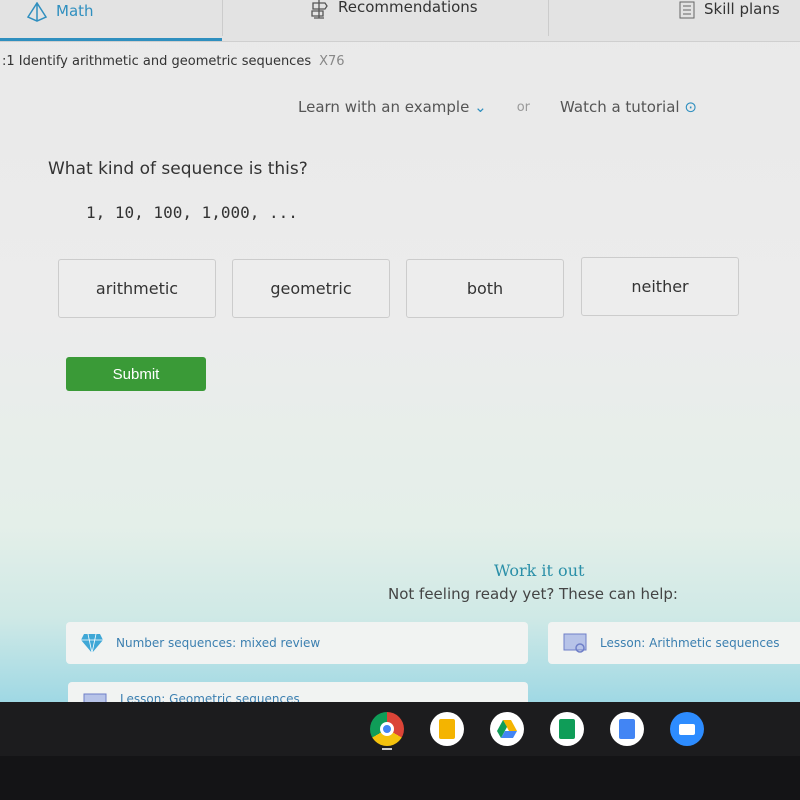 Image resolution: width=800 pixels, height=800 pixels. I want to click on tab-math: Math, so click(60, 20).